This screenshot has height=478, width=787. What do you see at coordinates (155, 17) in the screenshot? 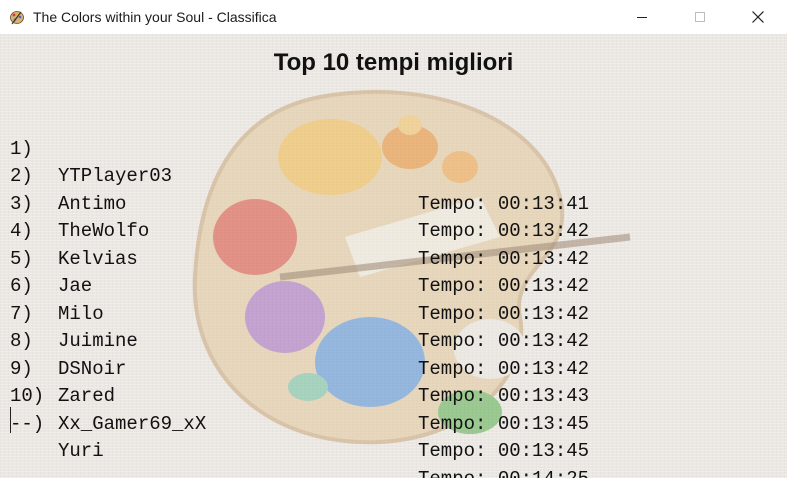
I see `window-title: The Colors within your Soul - Classifica` at bounding box center [155, 17].